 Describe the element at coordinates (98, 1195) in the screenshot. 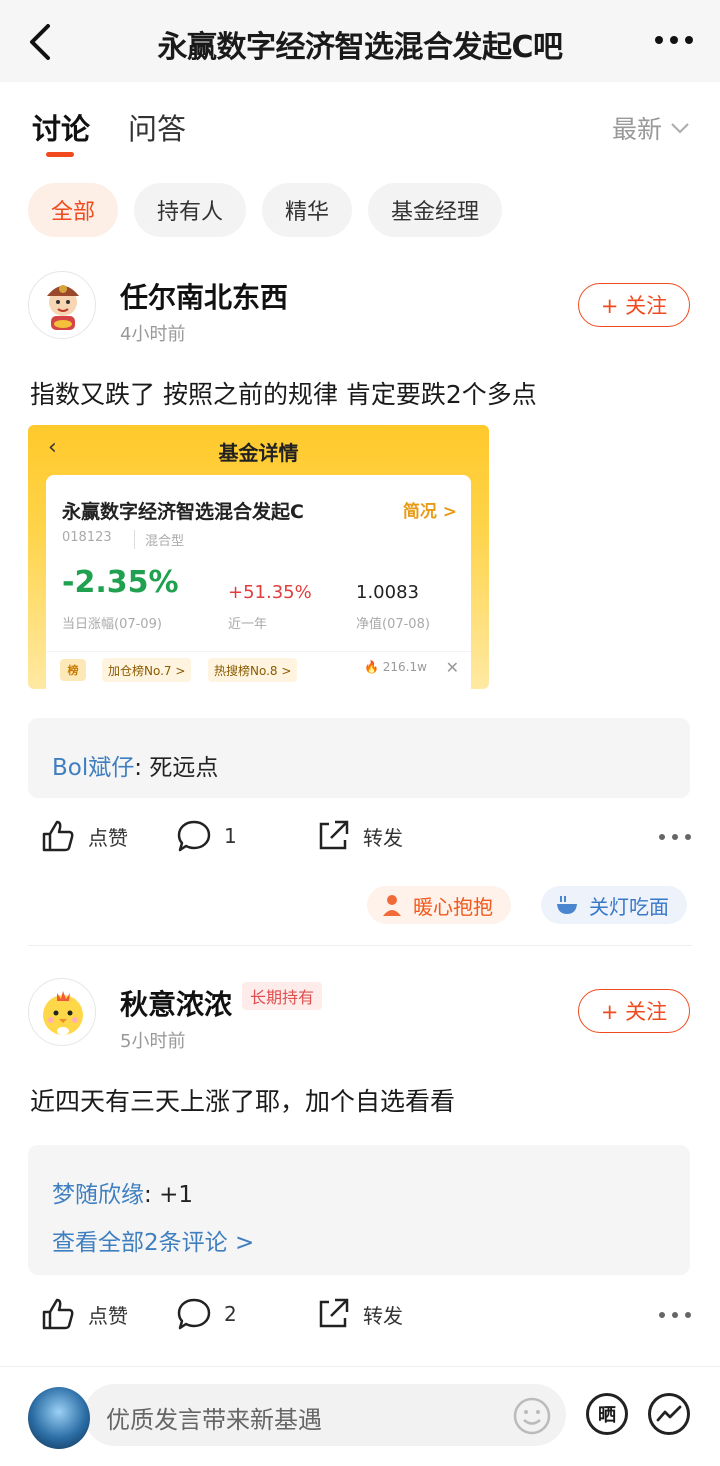

I see `comment-username: 梦随欣缘` at that location.